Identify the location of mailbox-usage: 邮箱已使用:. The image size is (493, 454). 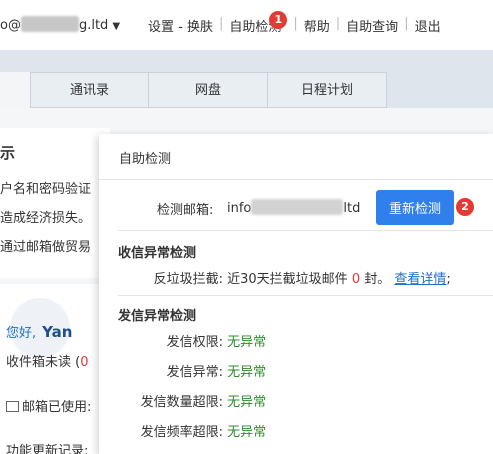
(48, 405).